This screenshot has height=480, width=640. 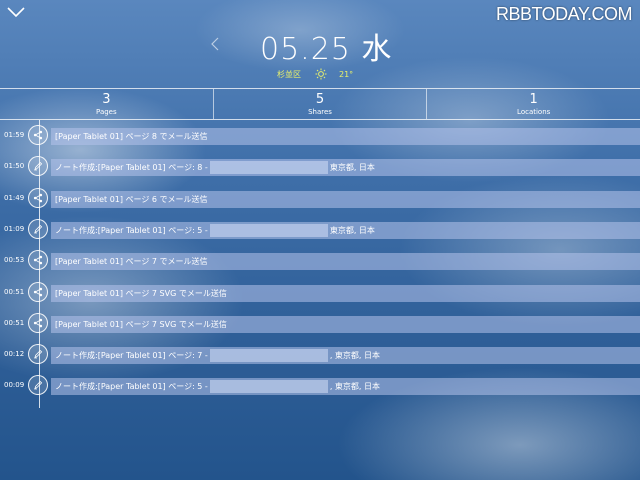 I want to click on entry-bar: ノート作成:[Paper Tablet 01] ページ: 5 - 東京都, 日本, so click(x=345, y=230).